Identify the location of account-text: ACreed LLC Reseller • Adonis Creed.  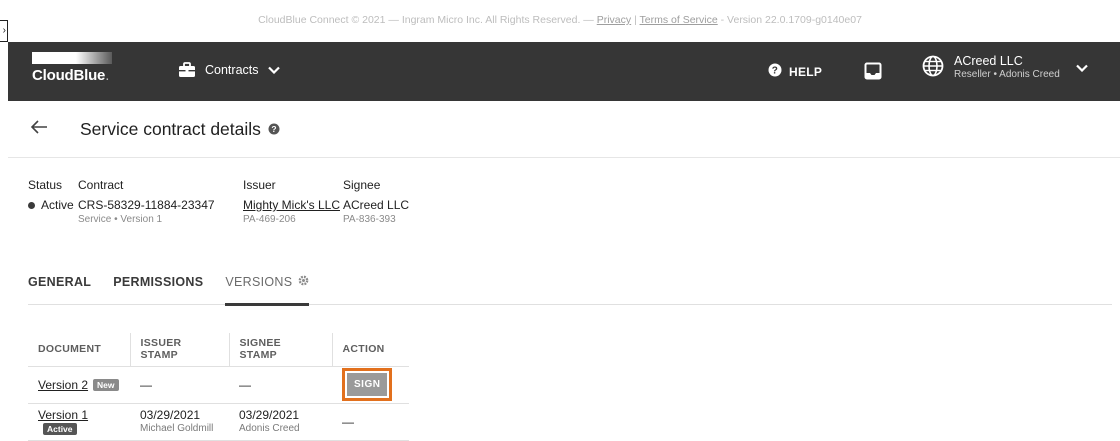
(1007, 68).